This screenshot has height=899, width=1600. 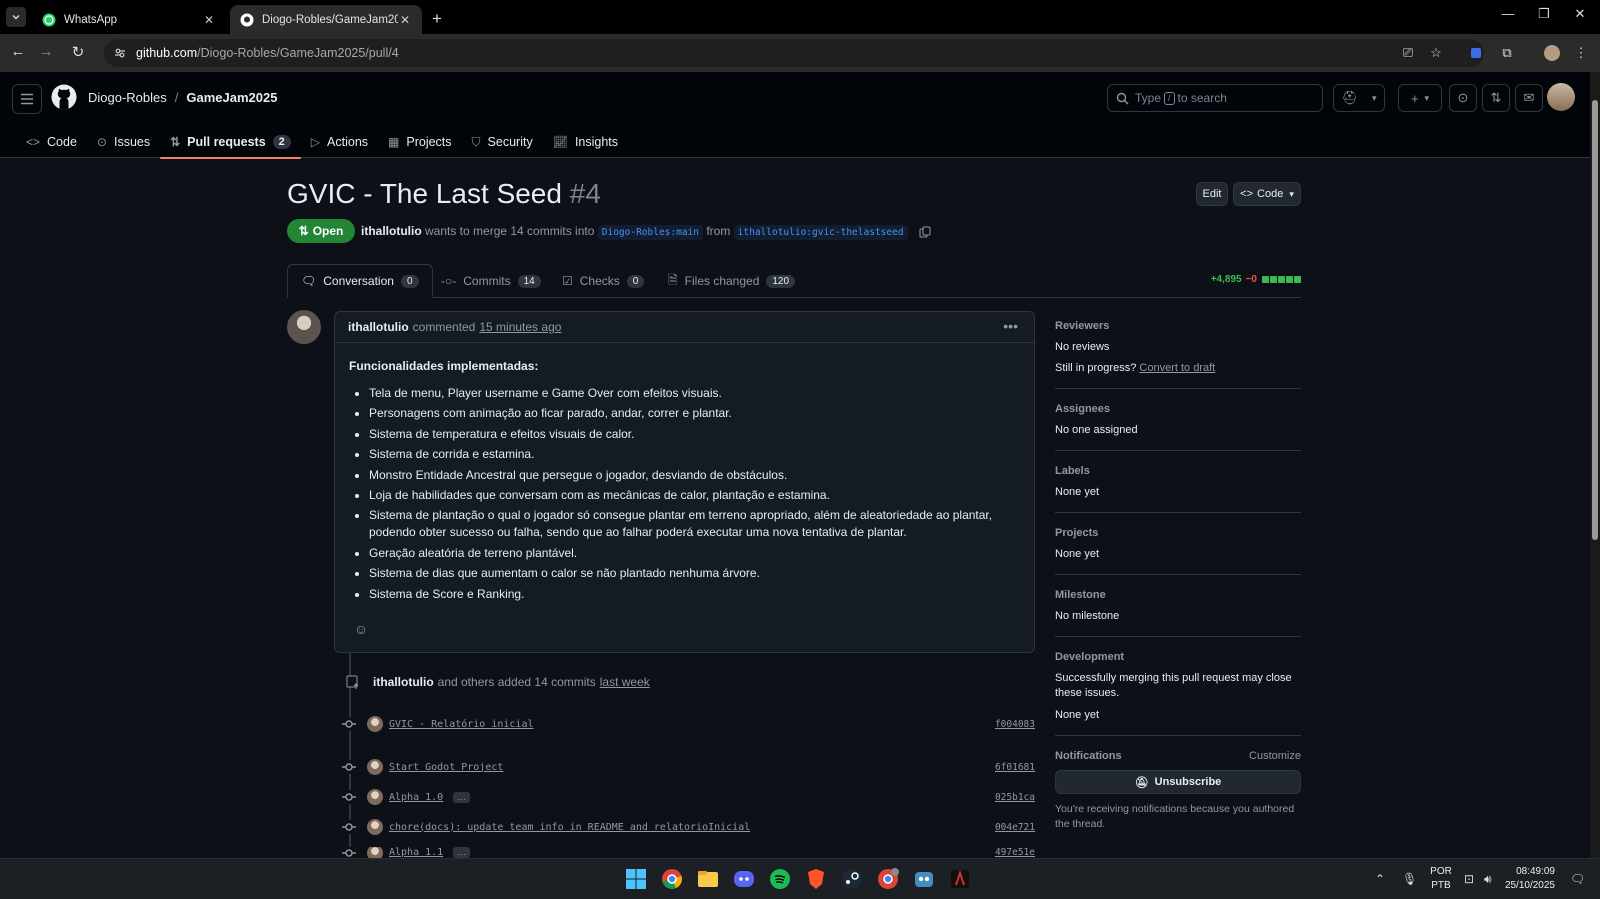 What do you see at coordinates (816, 879) in the screenshot?
I see `brave-icon` at bounding box center [816, 879].